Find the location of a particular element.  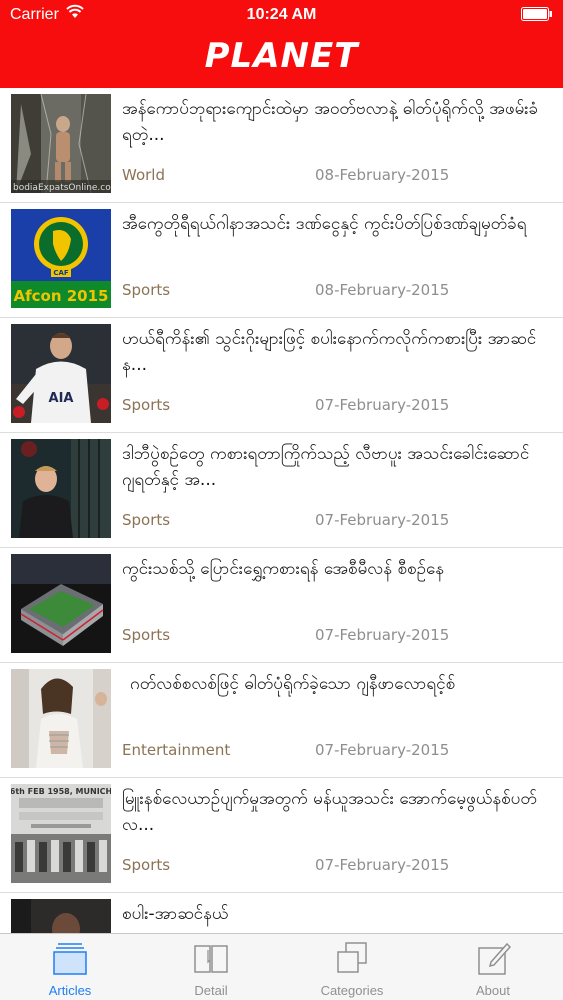

tab-detail-label: Detail is located at coordinates (211, 990).